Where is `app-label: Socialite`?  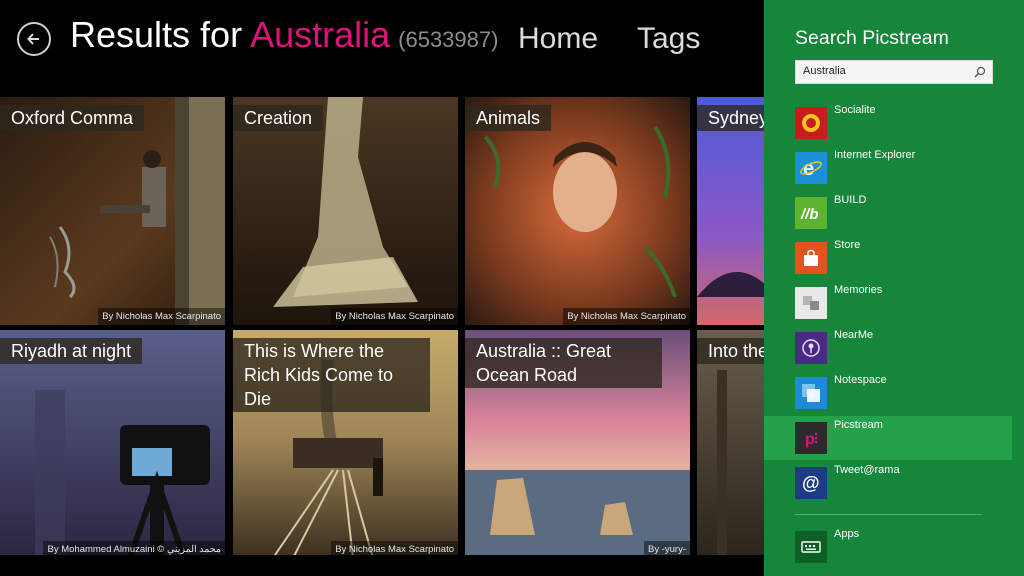
app-label: Socialite is located at coordinates (855, 110).